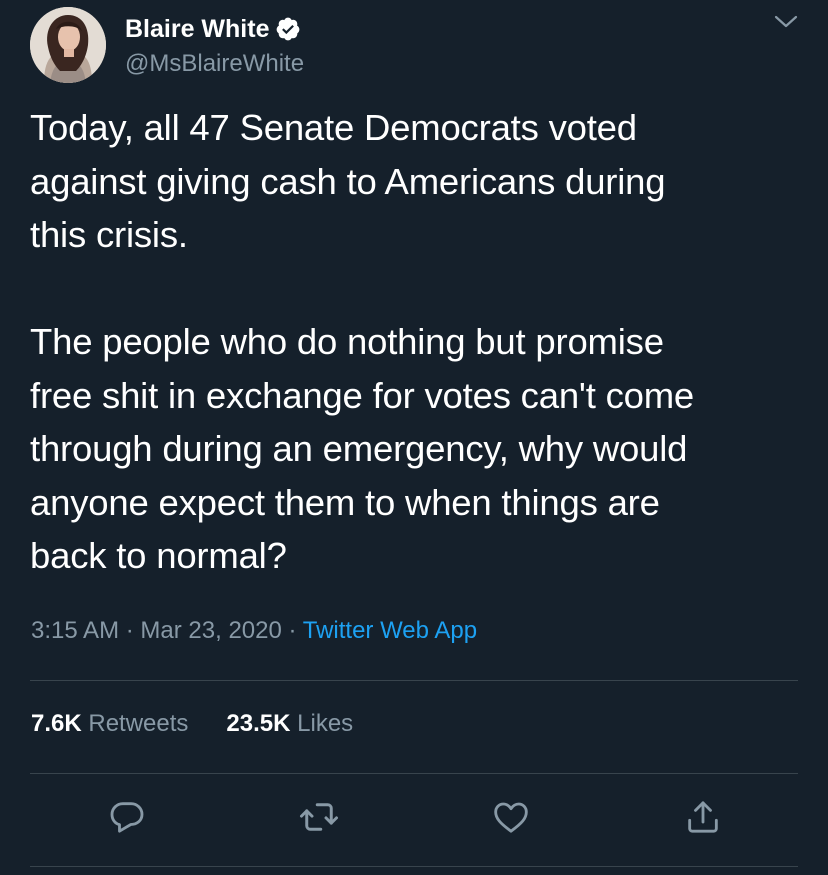 The width and height of the screenshot is (828, 875). What do you see at coordinates (75, 630) in the screenshot?
I see `tweet-time: 3:15 AM` at bounding box center [75, 630].